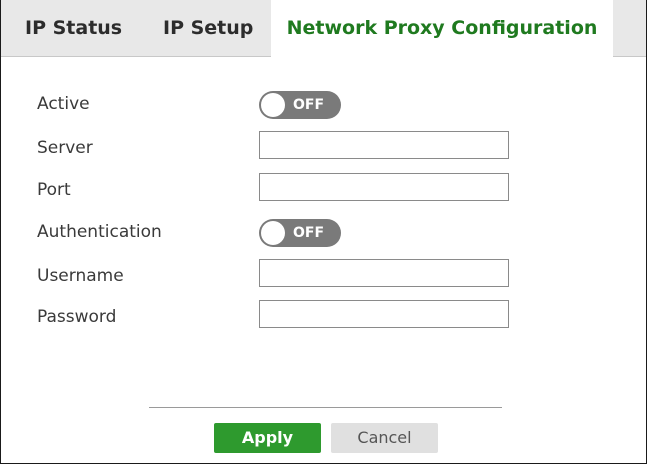  What do you see at coordinates (384, 145) in the screenshot?
I see `server-input` at bounding box center [384, 145].